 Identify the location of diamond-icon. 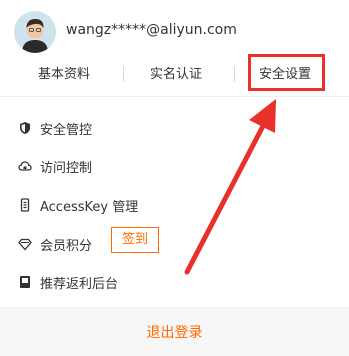
(25, 243).